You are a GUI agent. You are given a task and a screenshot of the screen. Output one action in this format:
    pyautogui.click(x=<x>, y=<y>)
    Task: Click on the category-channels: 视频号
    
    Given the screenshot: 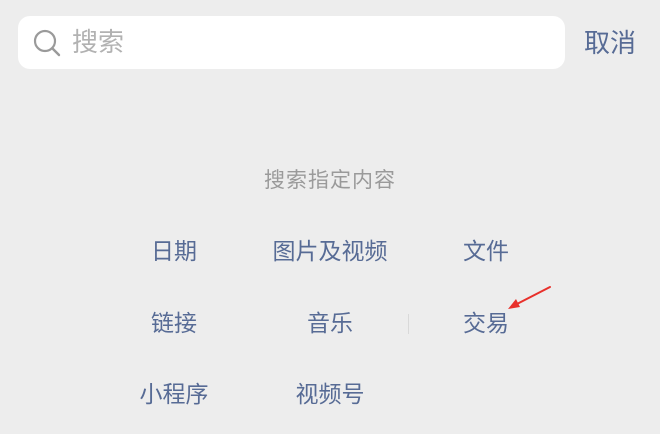 What is the action you would take?
    pyautogui.click(x=330, y=395)
    